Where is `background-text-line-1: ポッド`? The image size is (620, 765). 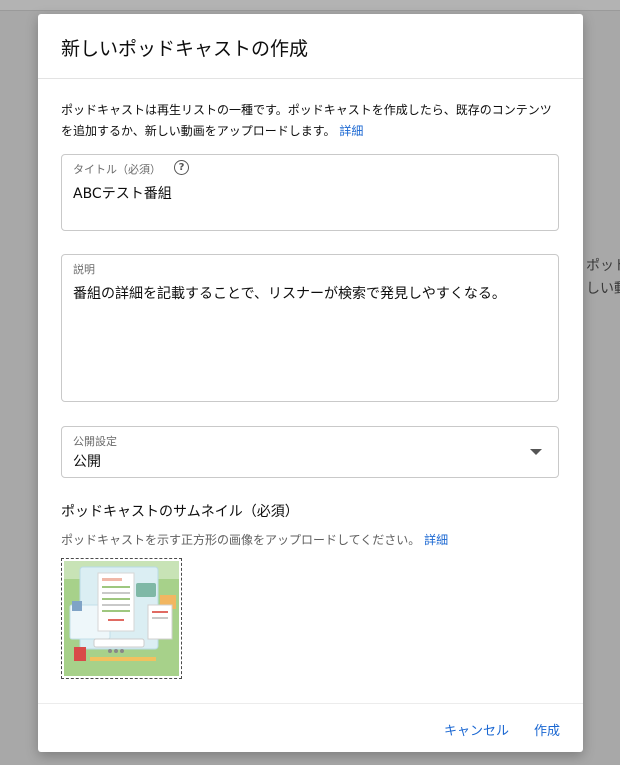 background-text-line-1: ポッド is located at coordinates (603, 266).